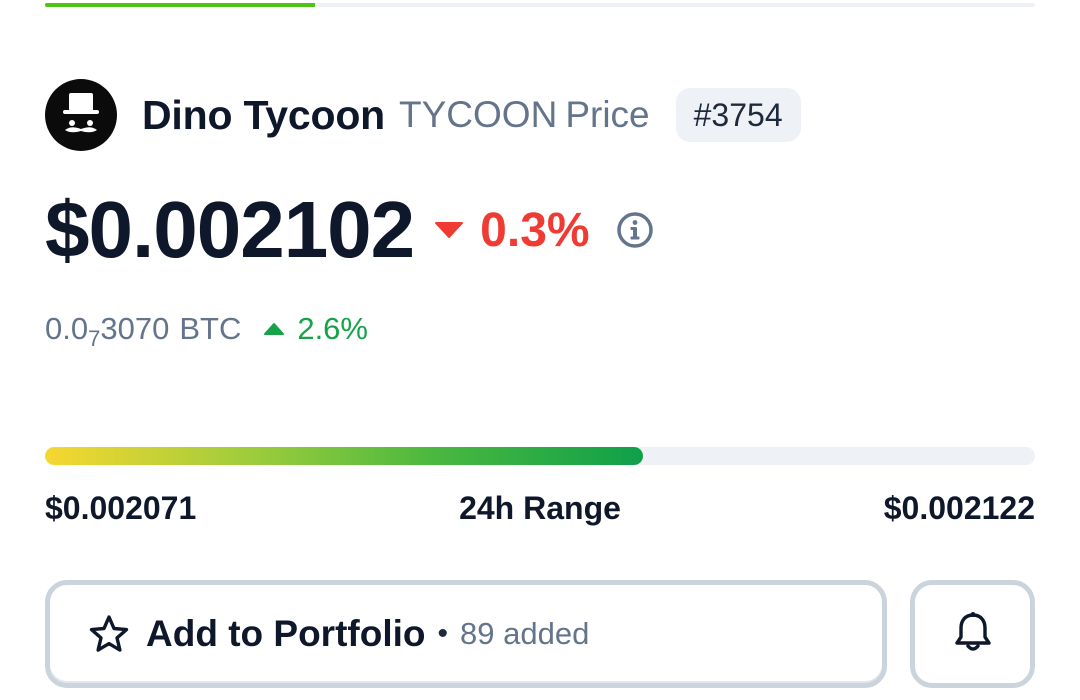 The width and height of the screenshot is (1080, 700). I want to click on portfolio-added-count: 89 added, so click(525, 633).